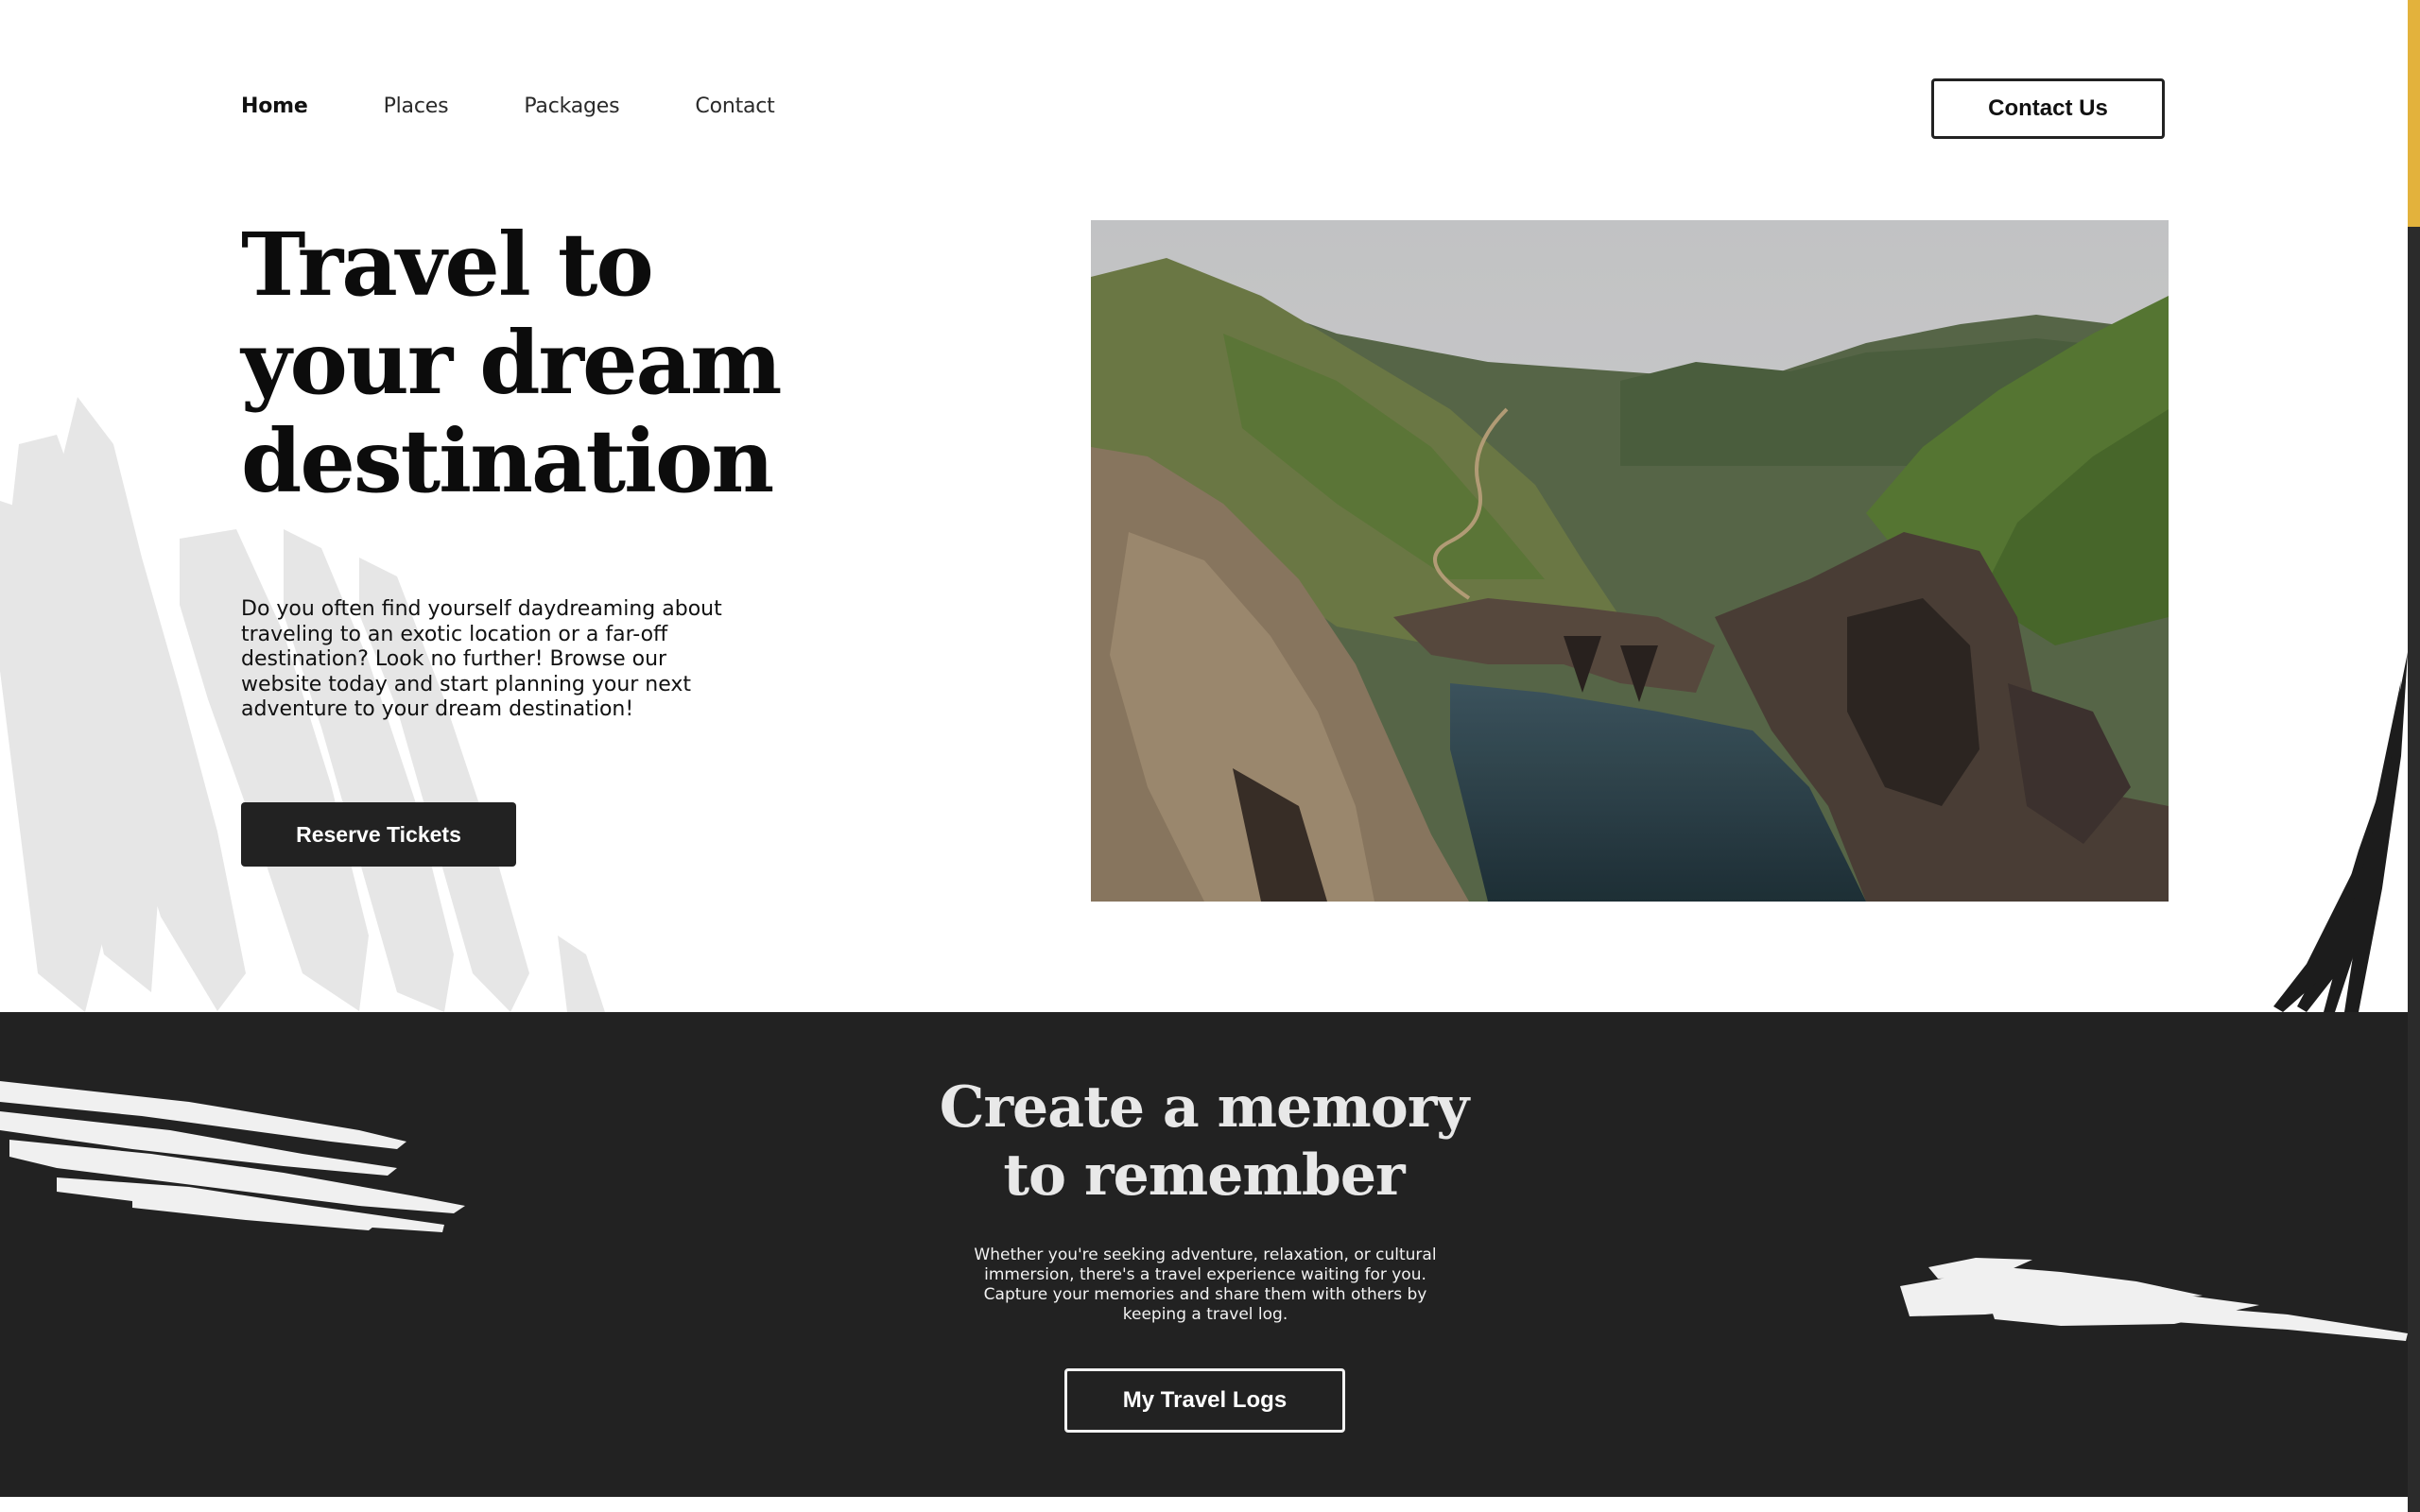 Image resolution: width=2420 pixels, height=1512 pixels. Describe the element at coordinates (1204, 1176) in the screenshot. I see `memory-title-line: to remember` at that location.